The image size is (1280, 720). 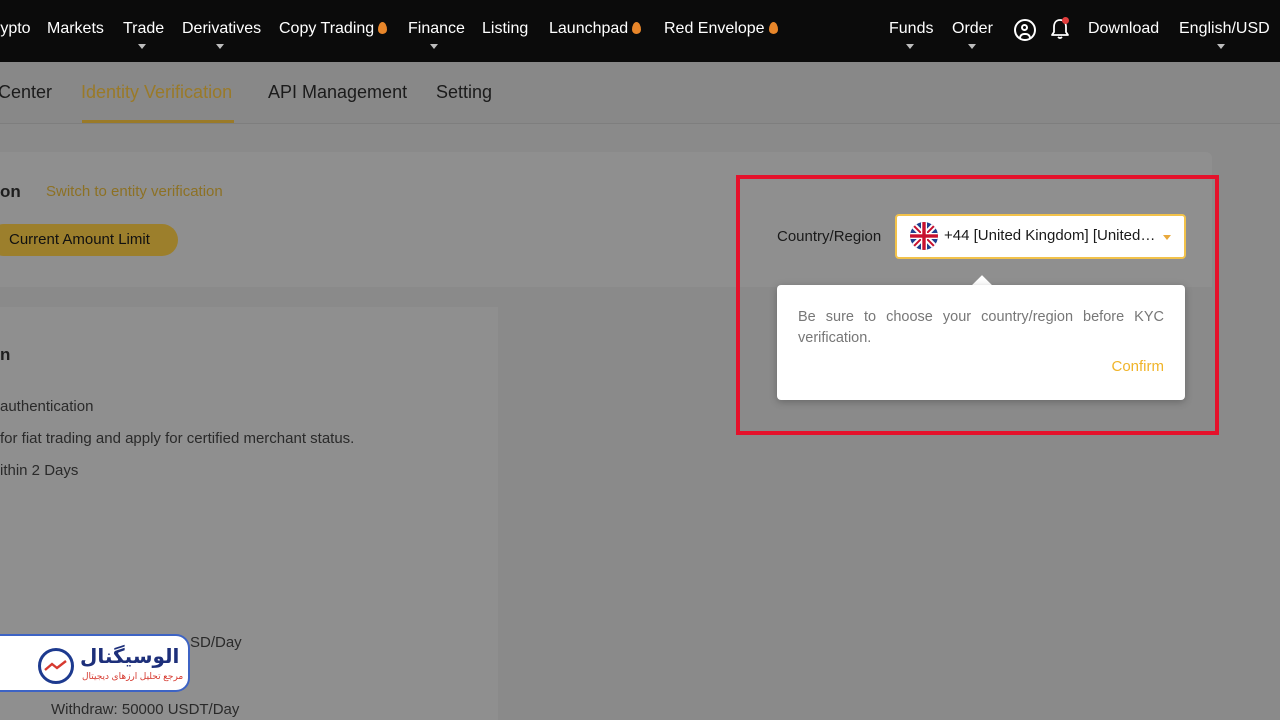 I want to click on user-icon, so click(x=1025, y=30).